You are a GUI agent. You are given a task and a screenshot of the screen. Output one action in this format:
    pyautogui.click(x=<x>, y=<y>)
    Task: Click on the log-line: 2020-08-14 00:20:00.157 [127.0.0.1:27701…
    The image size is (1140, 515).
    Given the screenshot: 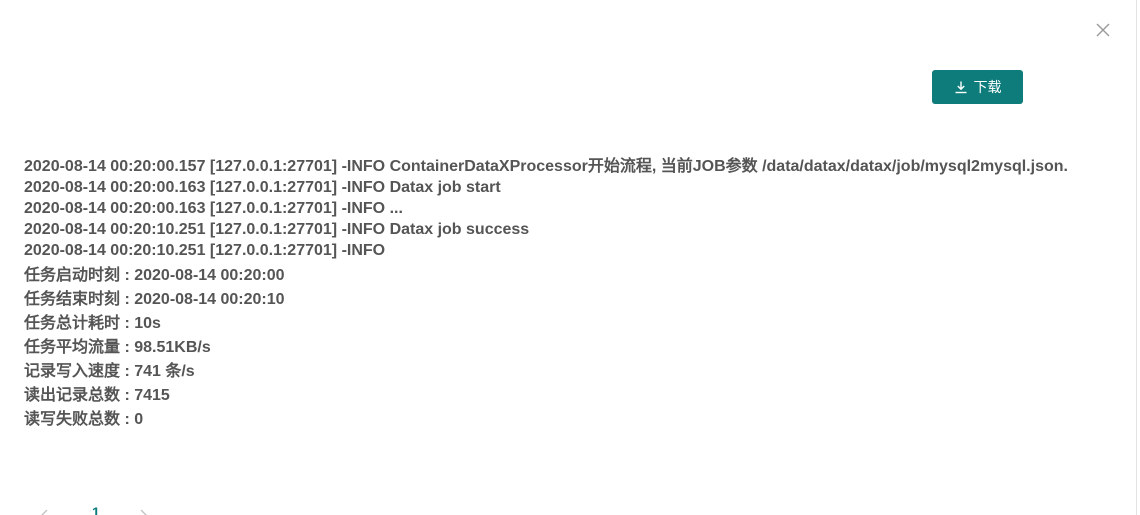 What is the action you would take?
    pyautogui.click(x=546, y=166)
    